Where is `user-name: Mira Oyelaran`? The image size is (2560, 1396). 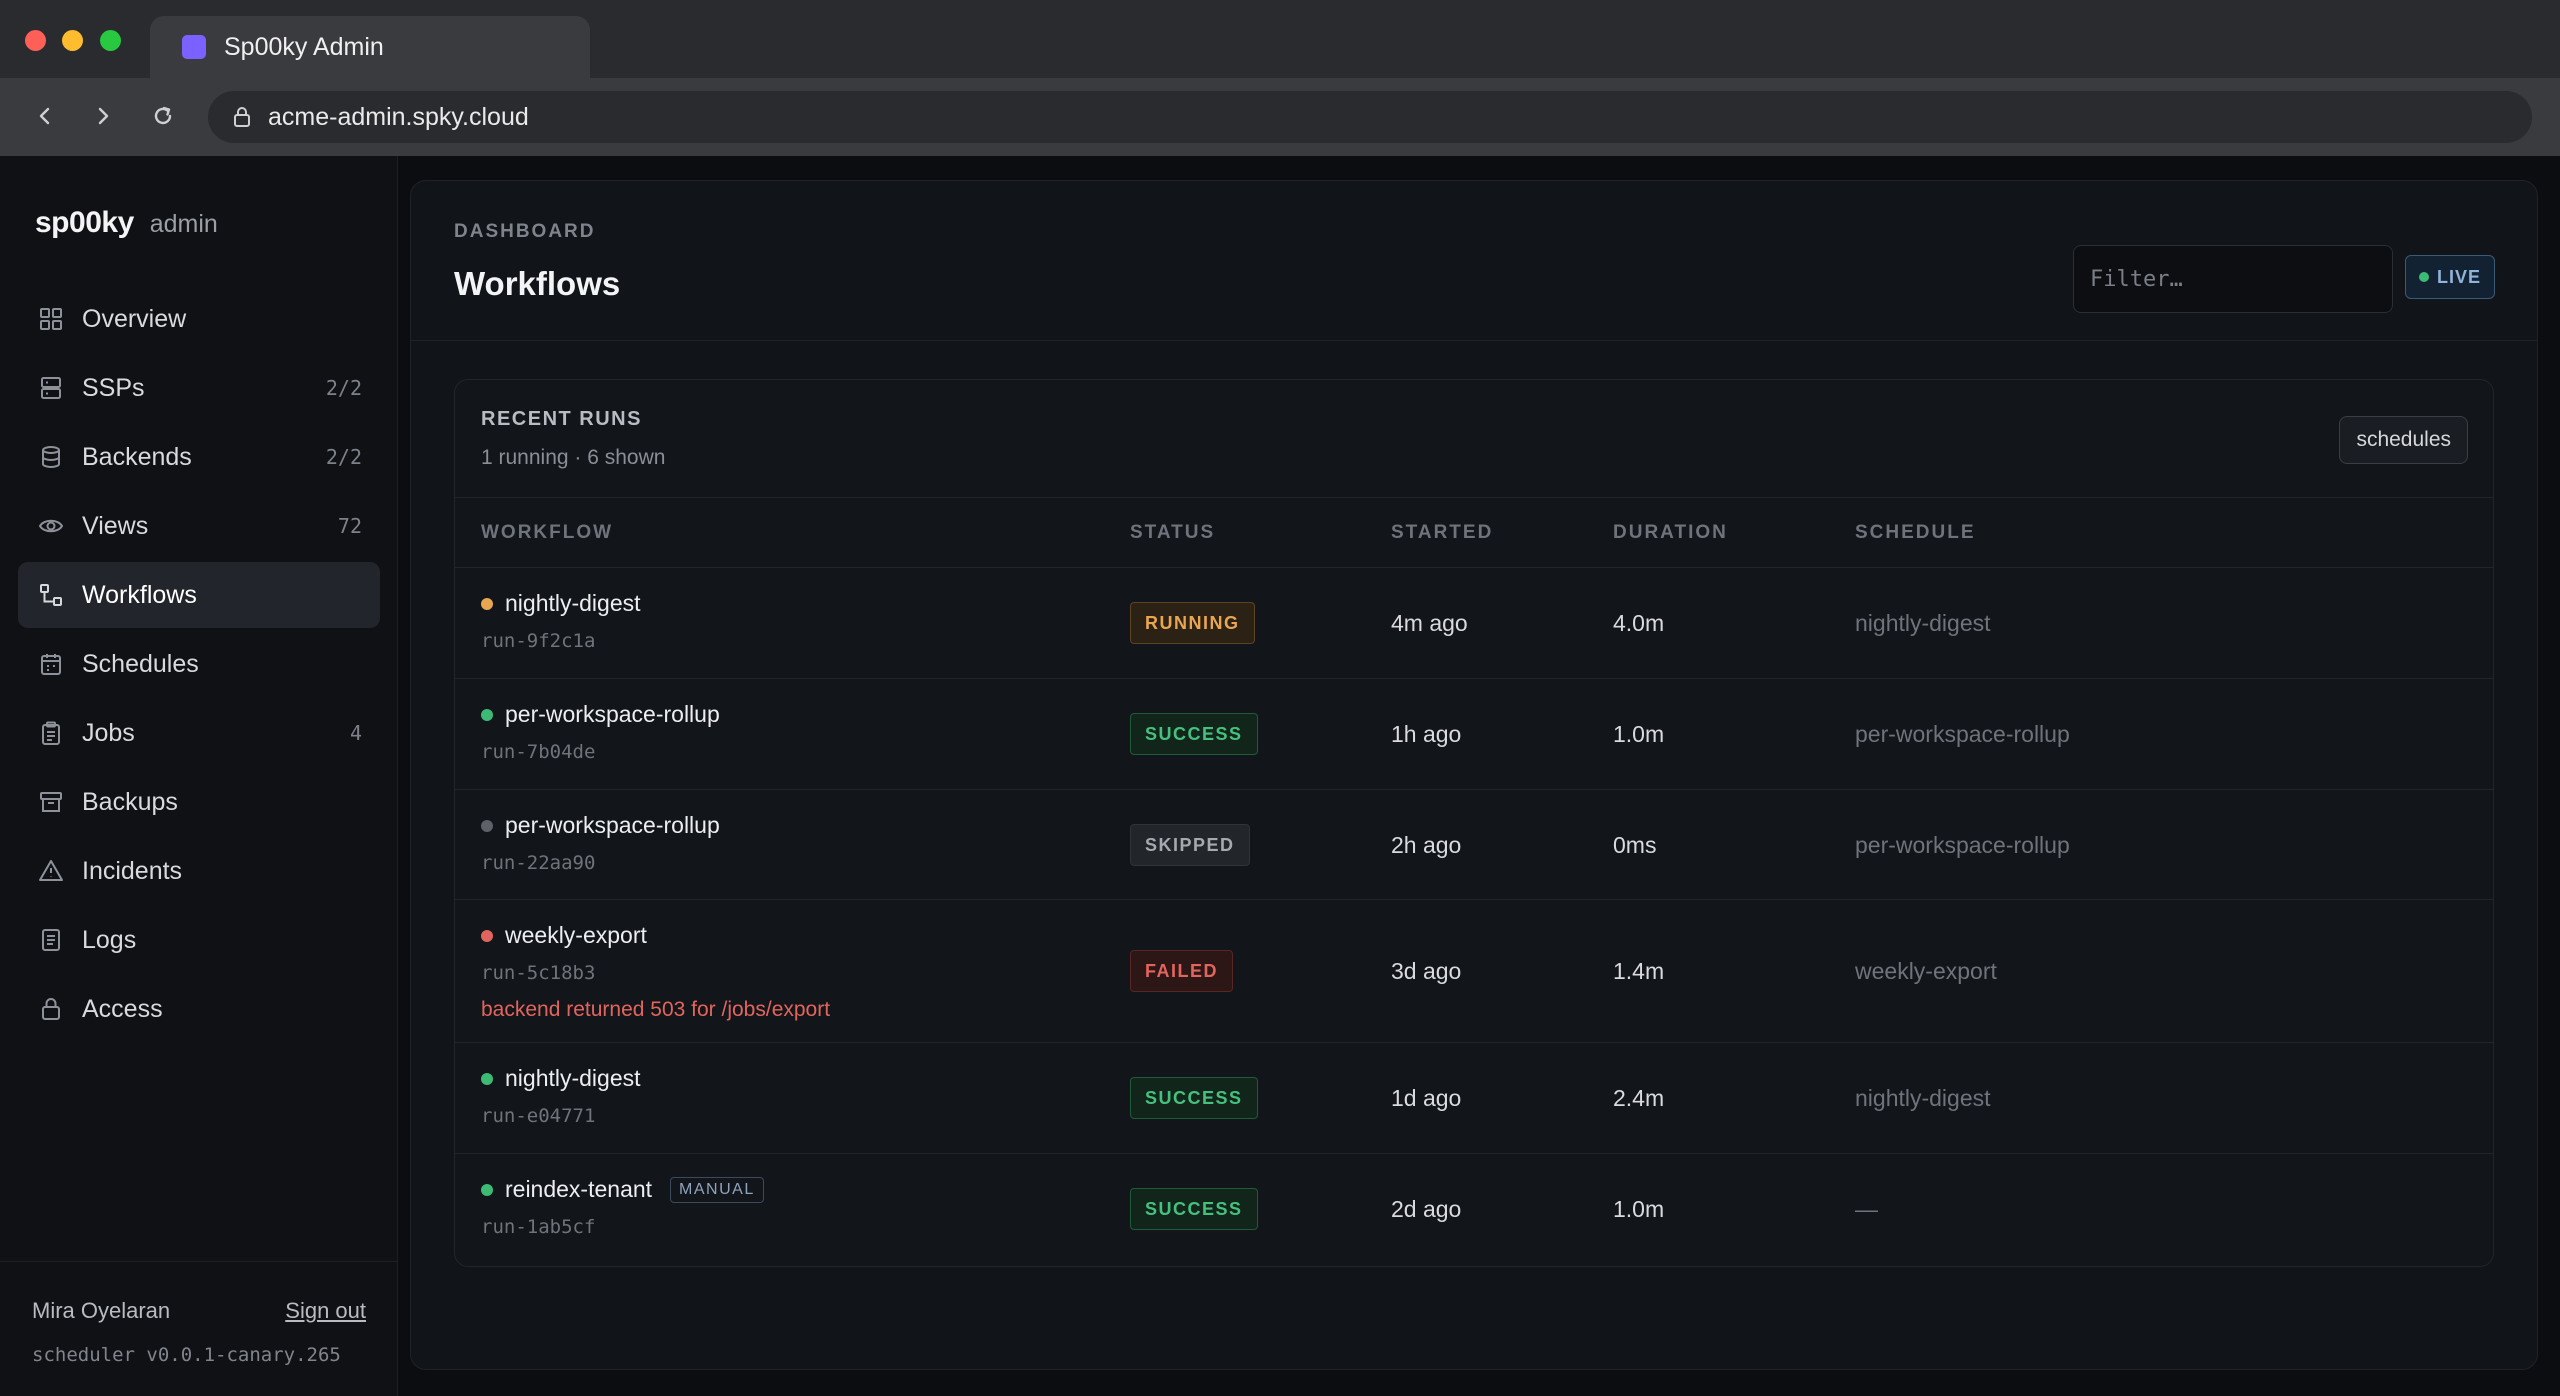 user-name: Mira Oyelaran is located at coordinates (101, 1310).